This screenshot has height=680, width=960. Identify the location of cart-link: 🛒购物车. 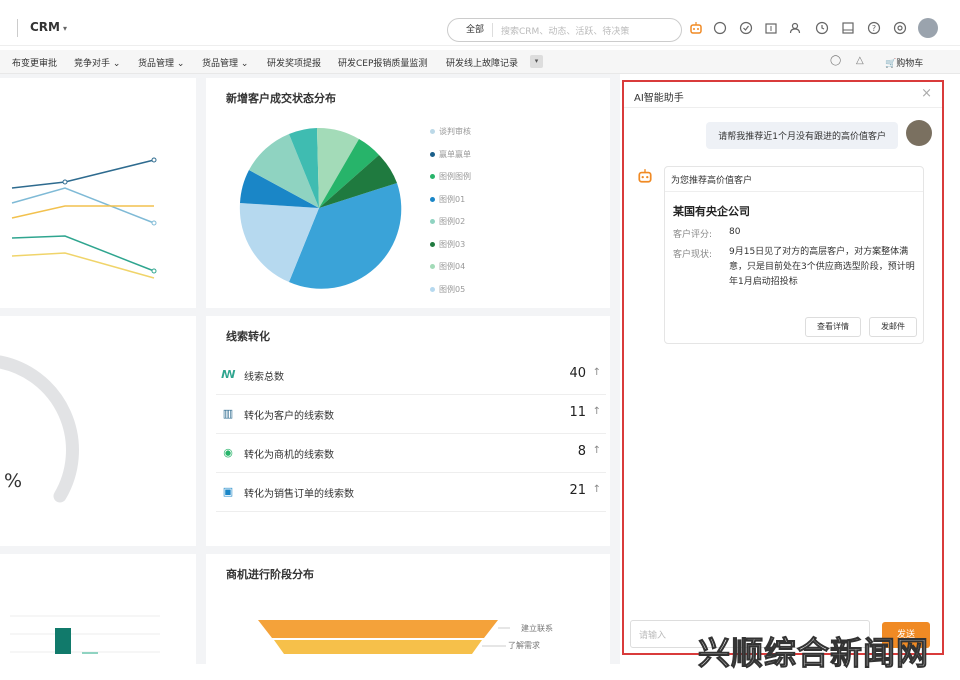
(904, 62).